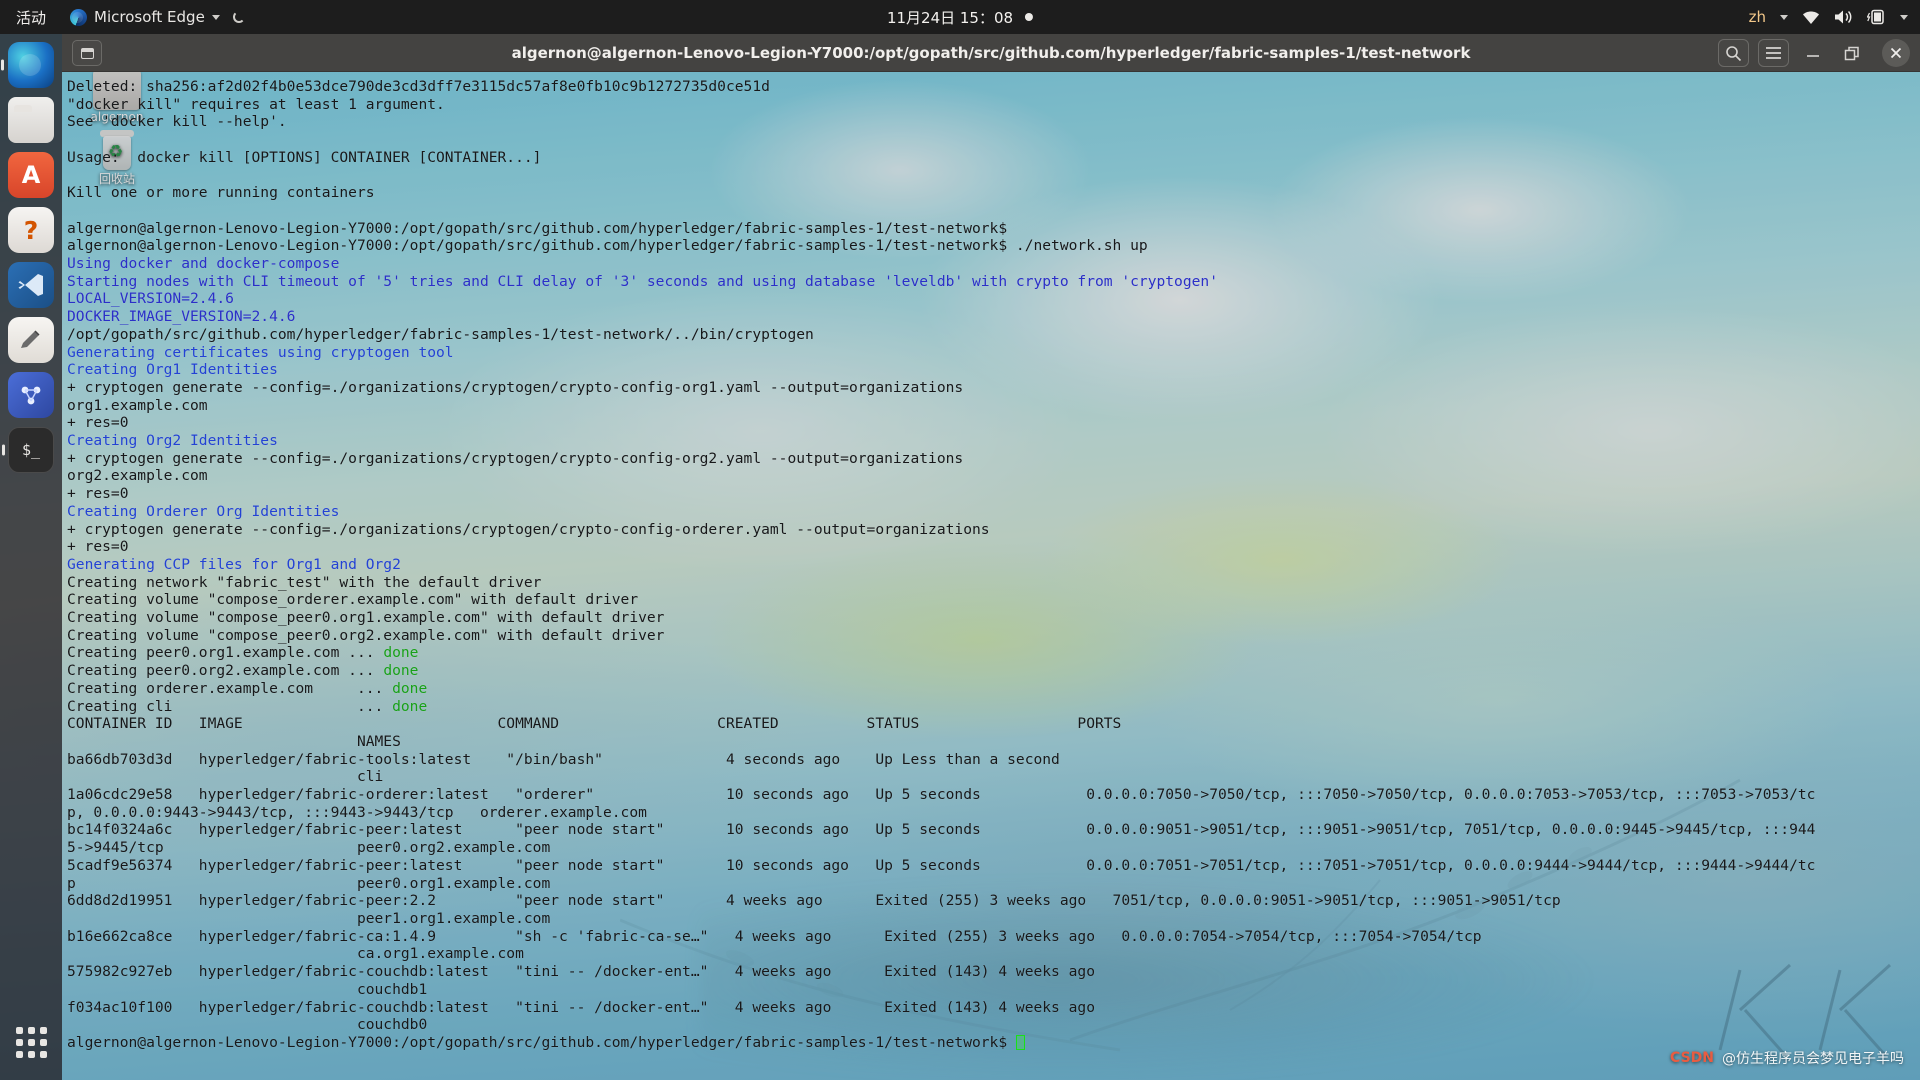 This screenshot has height=1080, width=1920. What do you see at coordinates (172, 370) in the screenshot?
I see `terminal-line: Creating Org1 Identities` at bounding box center [172, 370].